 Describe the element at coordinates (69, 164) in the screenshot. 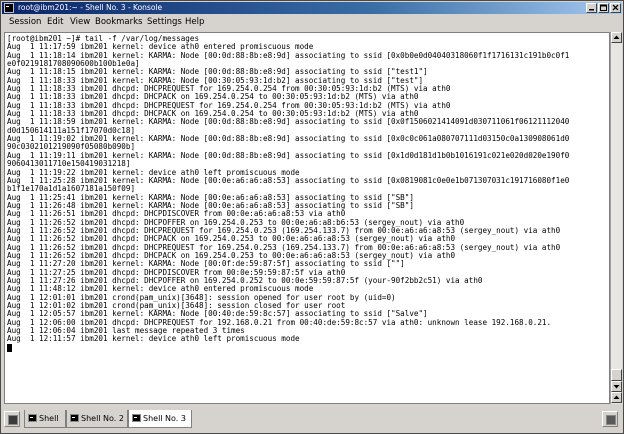

I see `terminal-line: 9060413011710e150419031218]` at that location.